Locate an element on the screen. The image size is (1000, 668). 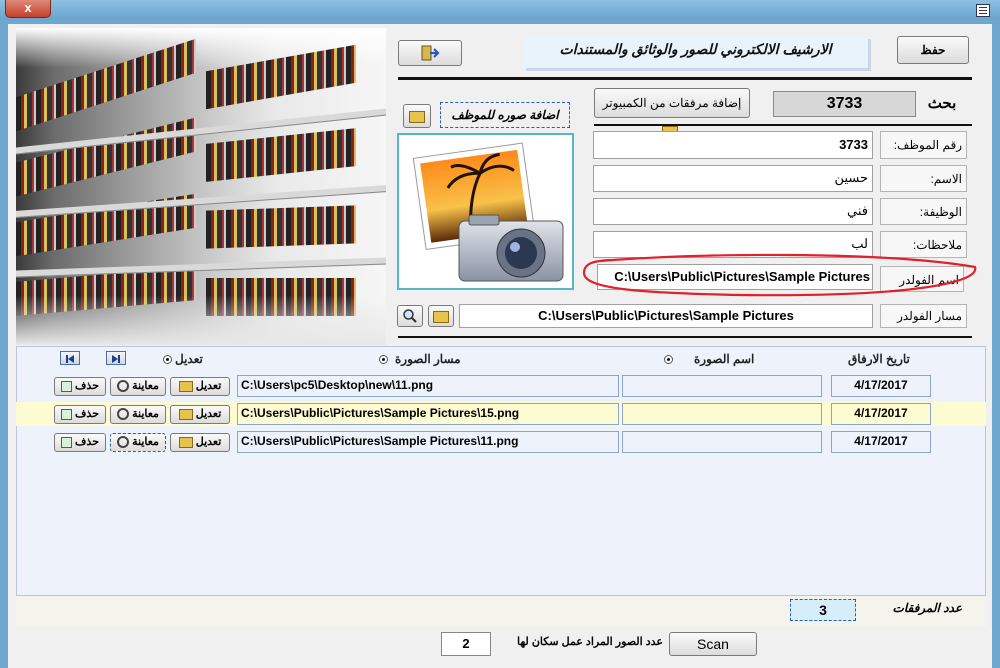
search-divider is located at coordinates (783, 125).